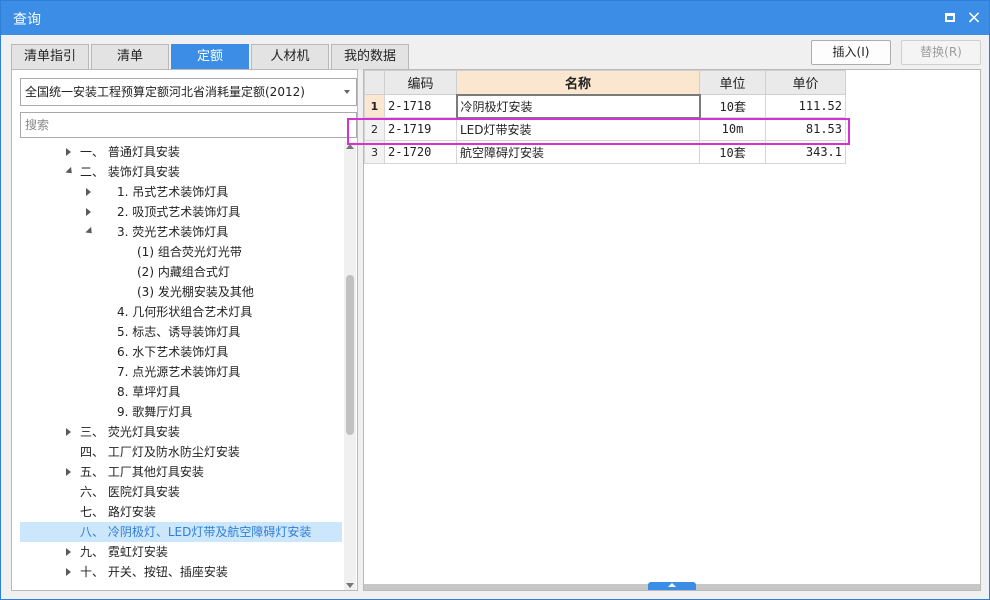 This screenshot has height=600, width=990. I want to click on cell-price: 81.53, so click(805, 129).